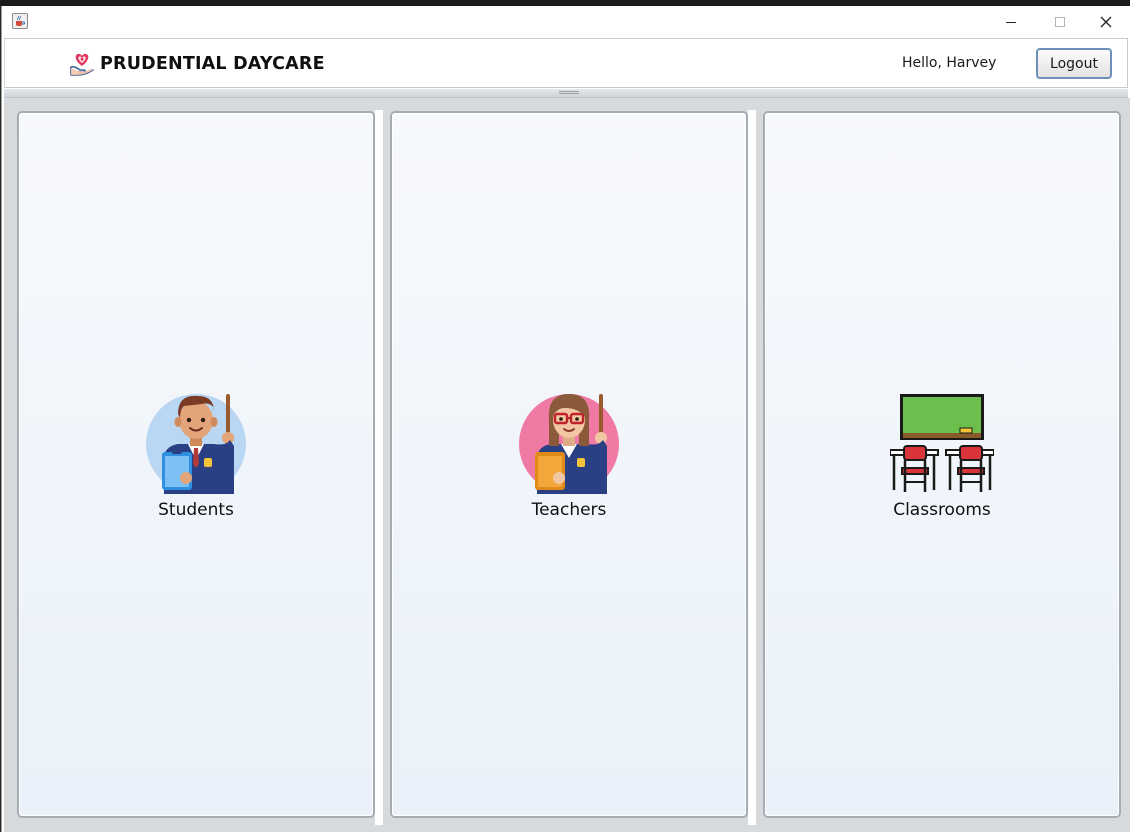  I want to click on maximize-icon, so click(1060, 21).